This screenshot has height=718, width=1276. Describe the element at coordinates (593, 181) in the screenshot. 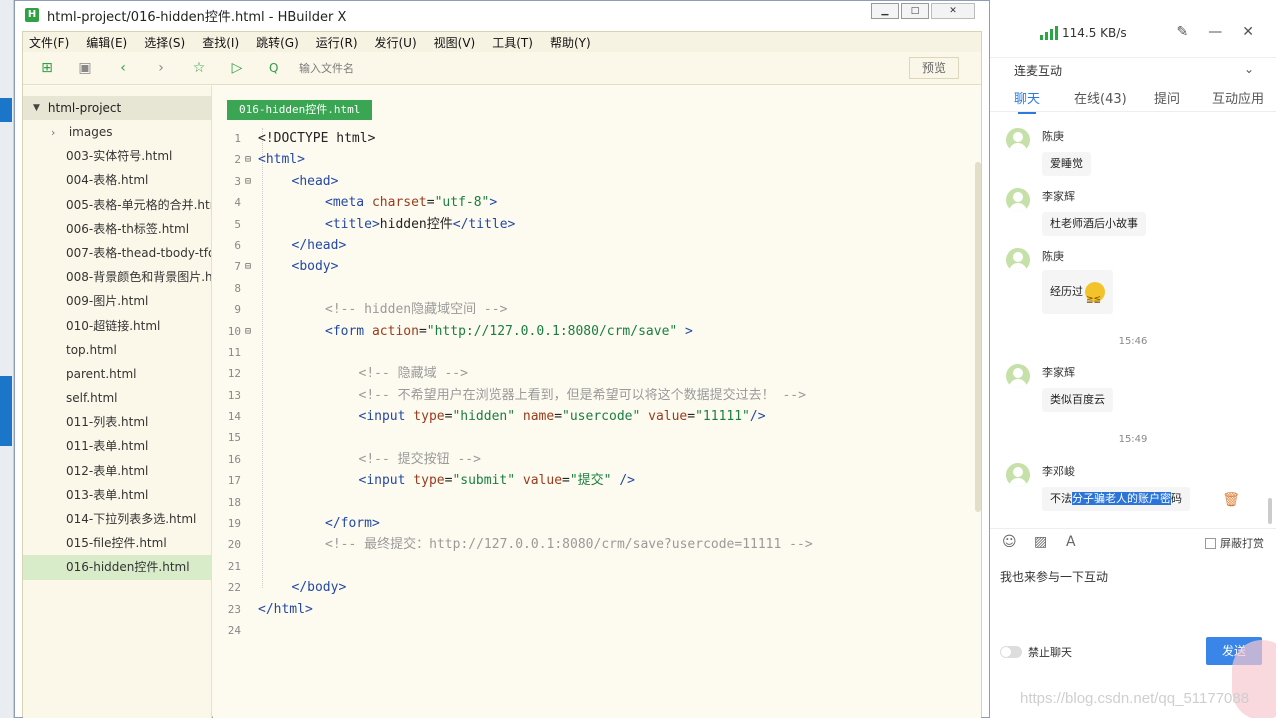

I see `code-line: 3 ⊟ <head>` at that location.